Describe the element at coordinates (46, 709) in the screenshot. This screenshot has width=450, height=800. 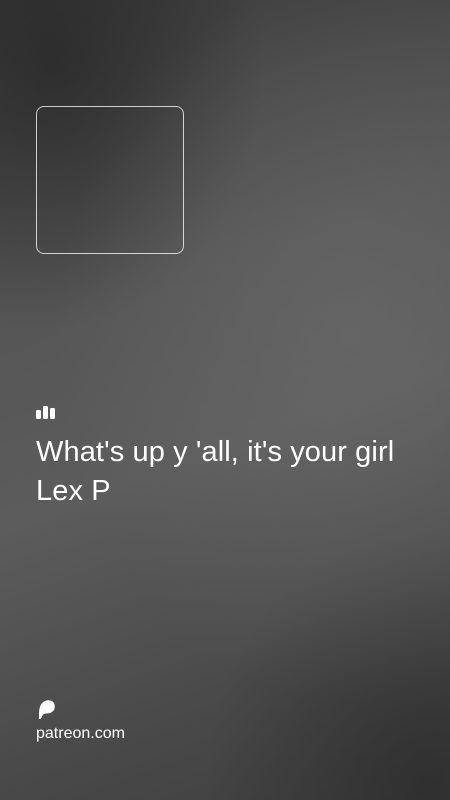
I see `patreon-logo-icon` at that location.